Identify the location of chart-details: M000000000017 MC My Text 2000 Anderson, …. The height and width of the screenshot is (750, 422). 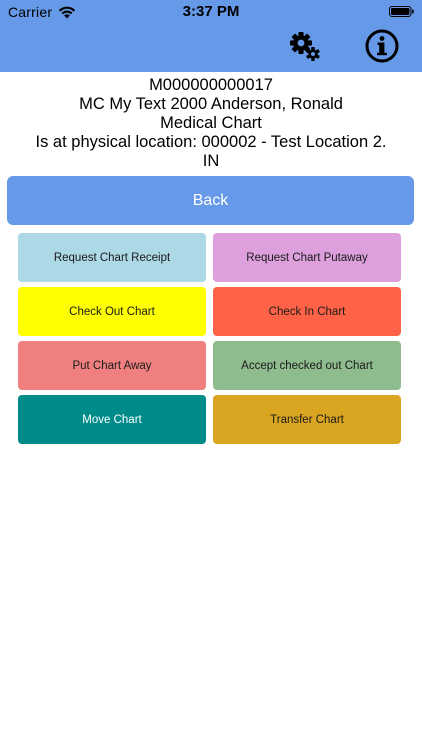
(211, 123).